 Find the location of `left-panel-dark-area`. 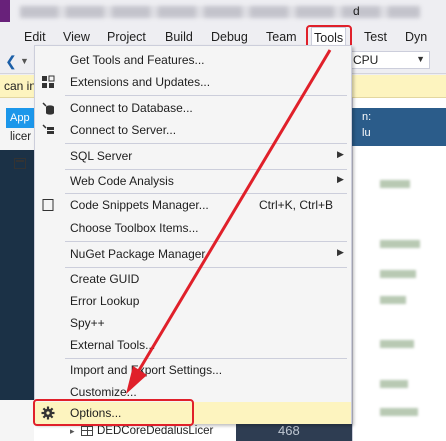

left-panel-dark-area is located at coordinates (17, 275).